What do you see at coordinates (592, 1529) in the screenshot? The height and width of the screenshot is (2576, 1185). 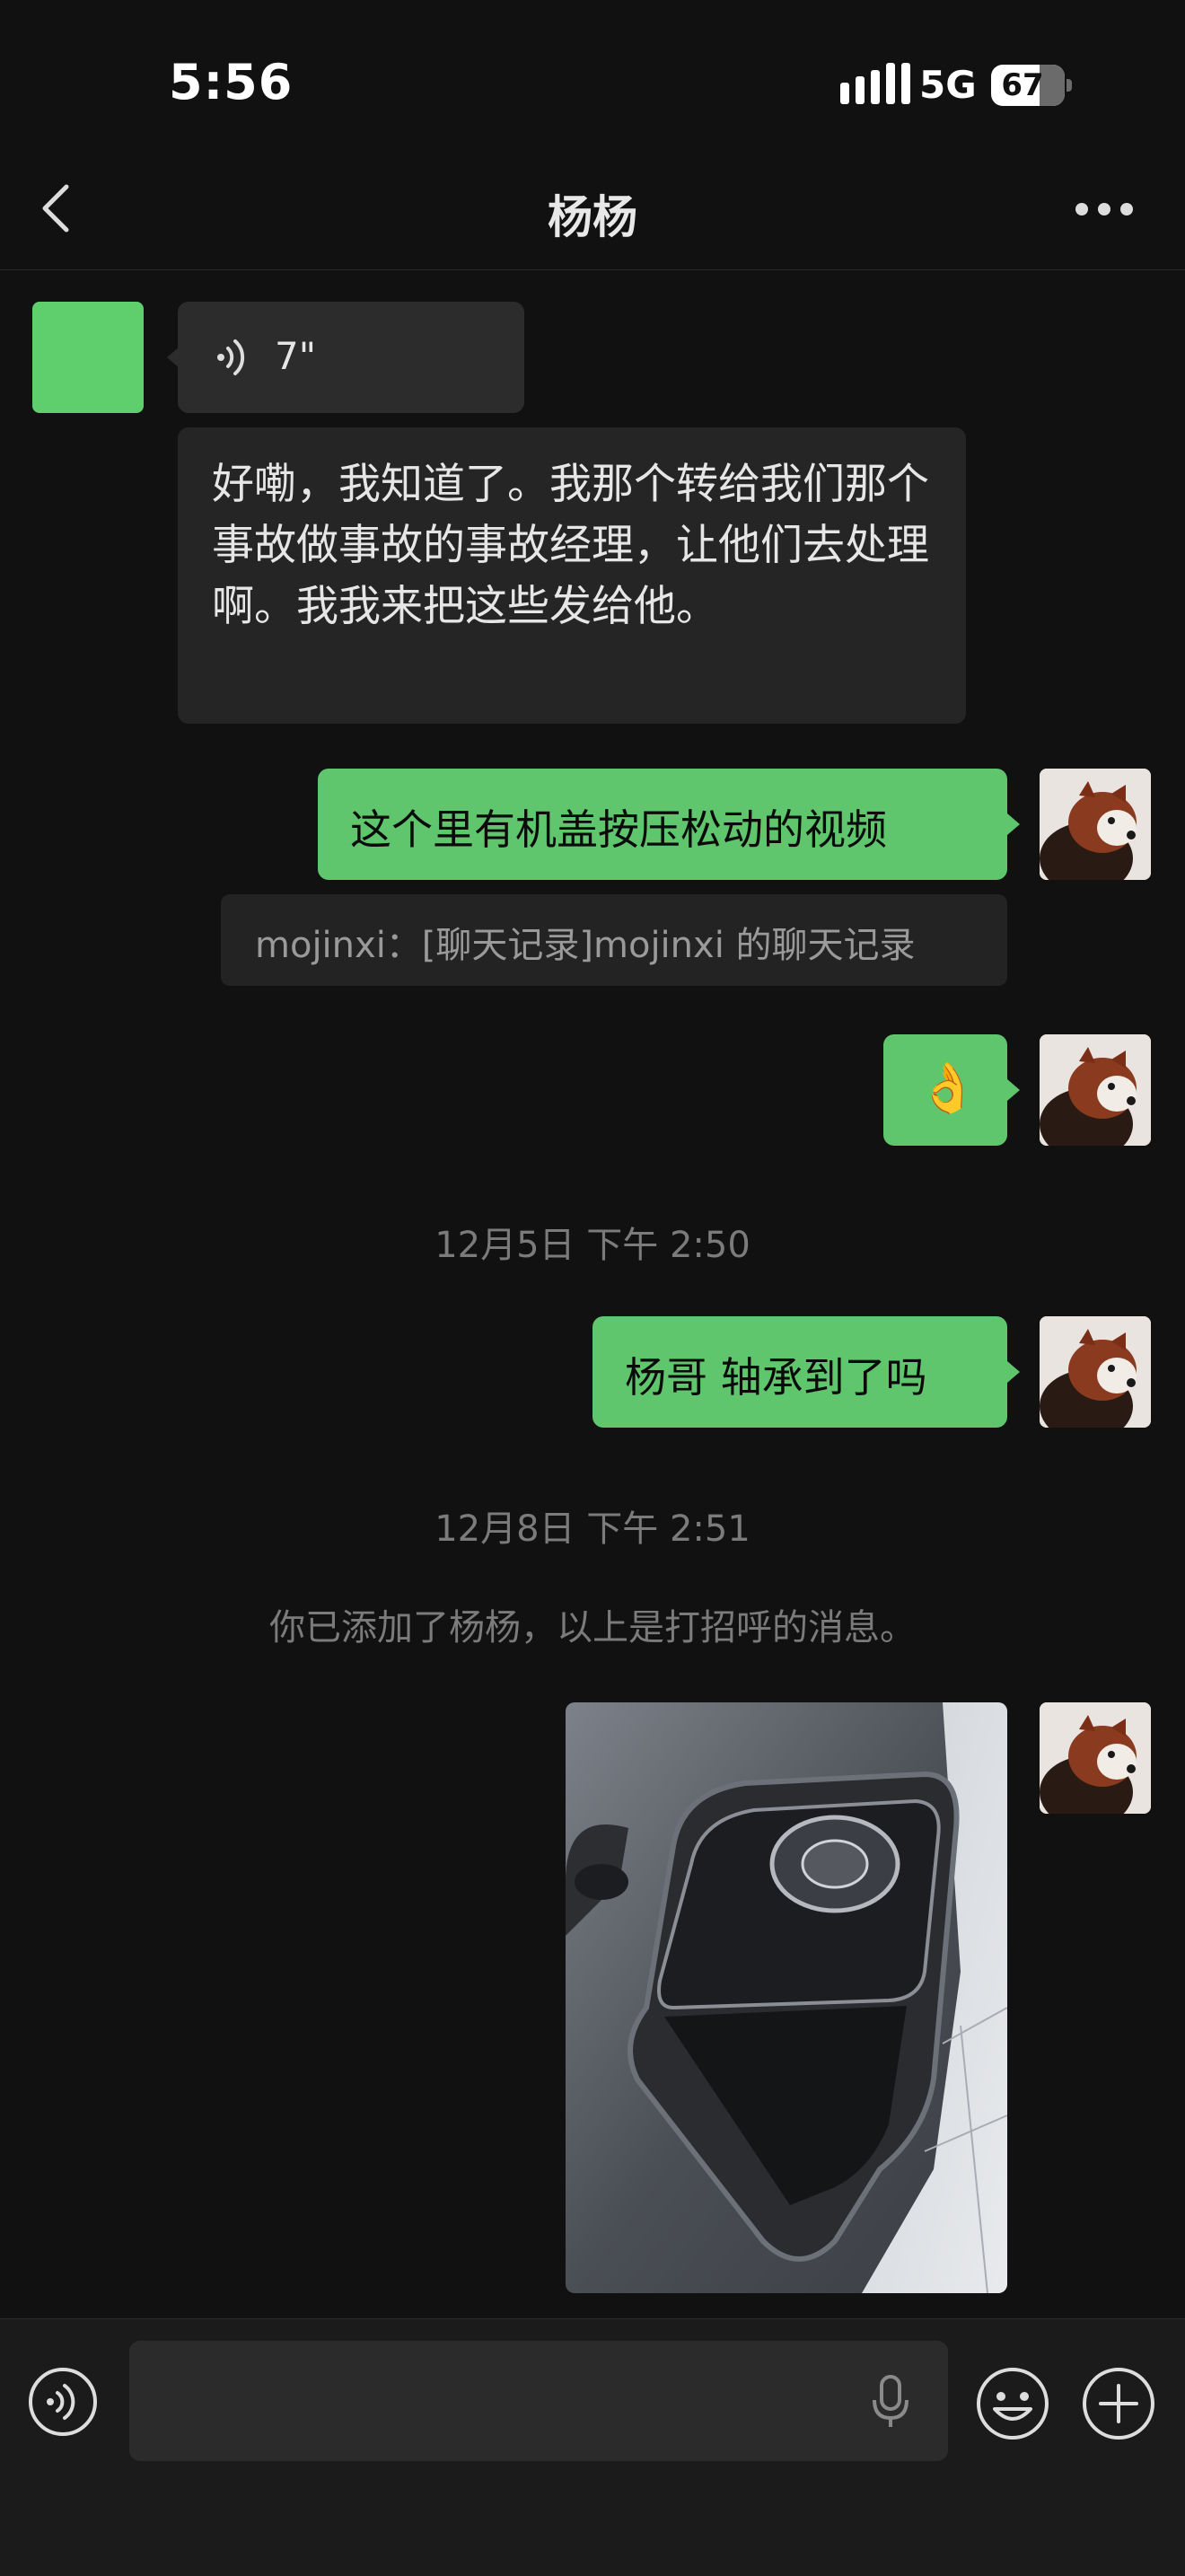 I see `message-timestamp: 12月8日 下午 2:51` at bounding box center [592, 1529].